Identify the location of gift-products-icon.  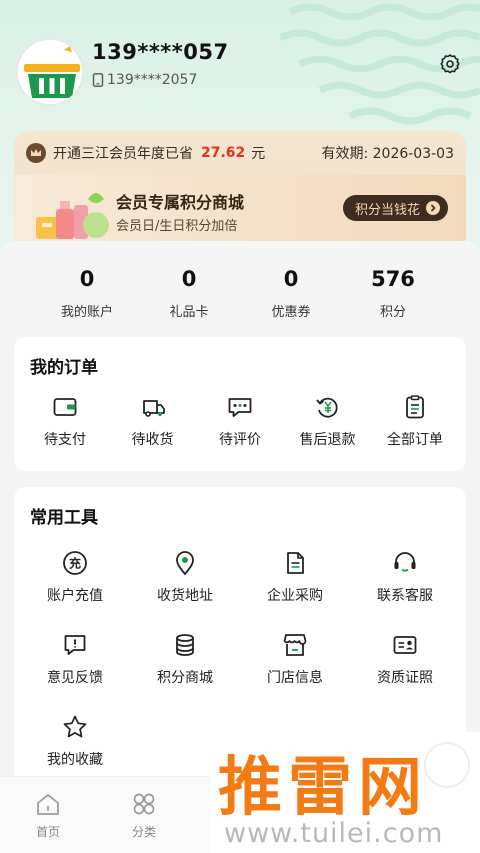
(72, 216).